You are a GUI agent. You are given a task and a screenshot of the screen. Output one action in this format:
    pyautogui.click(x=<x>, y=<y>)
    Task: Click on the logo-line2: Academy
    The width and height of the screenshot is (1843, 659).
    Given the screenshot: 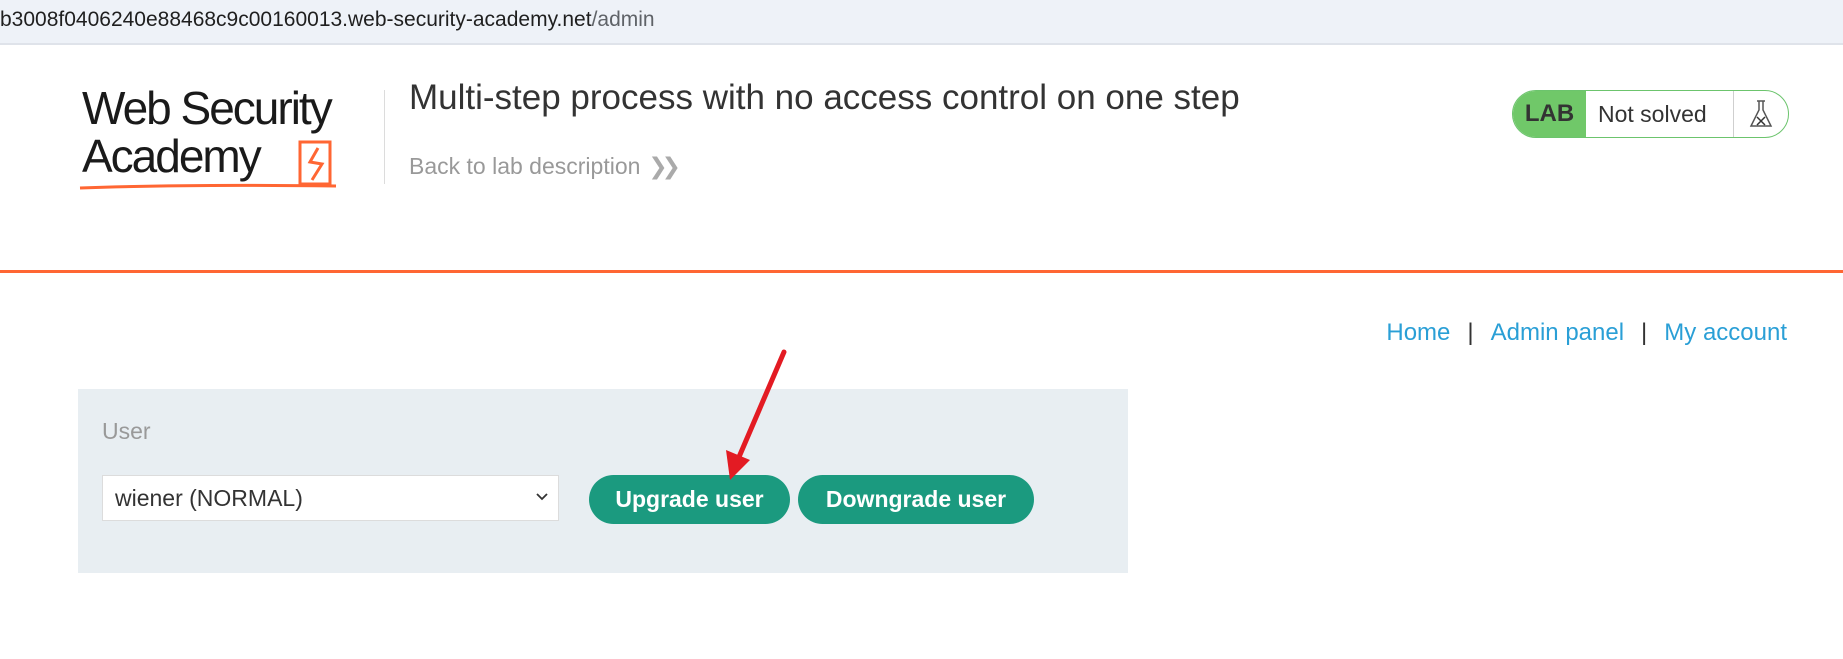 What is the action you would take?
    pyautogui.click(x=172, y=156)
    